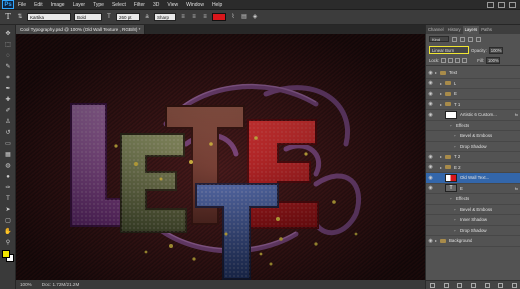  I want to click on zoom-level: 100%, so click(26, 284).